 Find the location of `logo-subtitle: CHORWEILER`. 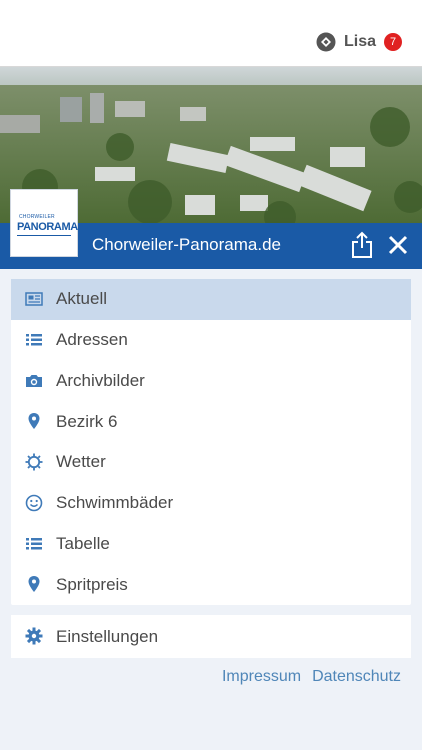

logo-subtitle: CHORWEILER is located at coordinates (37, 217).